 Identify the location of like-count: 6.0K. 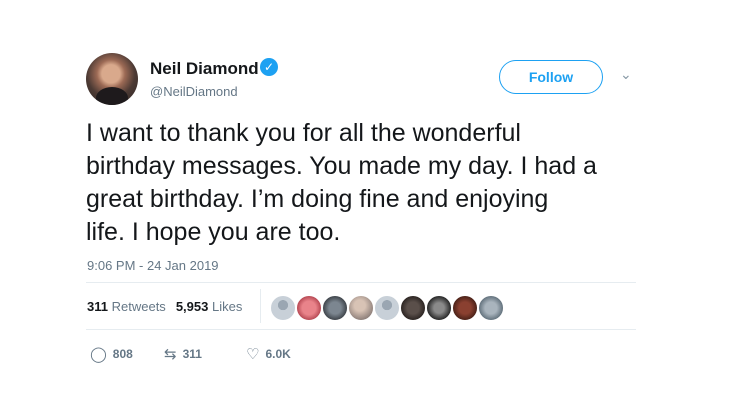
(278, 354).